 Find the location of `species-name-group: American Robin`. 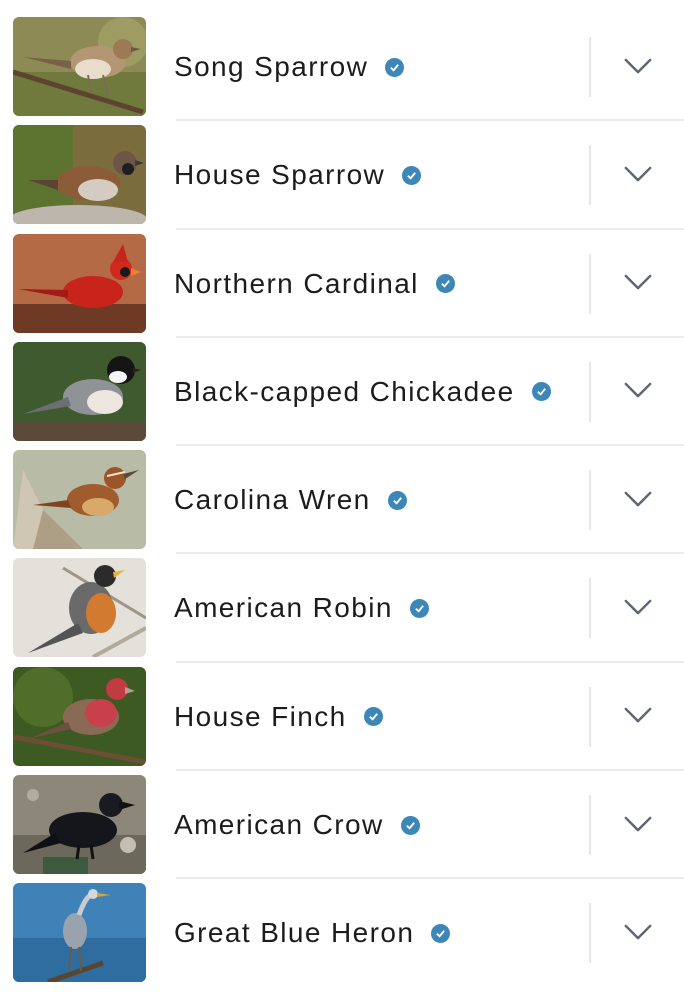

species-name-group: American Robin is located at coordinates (301, 608).